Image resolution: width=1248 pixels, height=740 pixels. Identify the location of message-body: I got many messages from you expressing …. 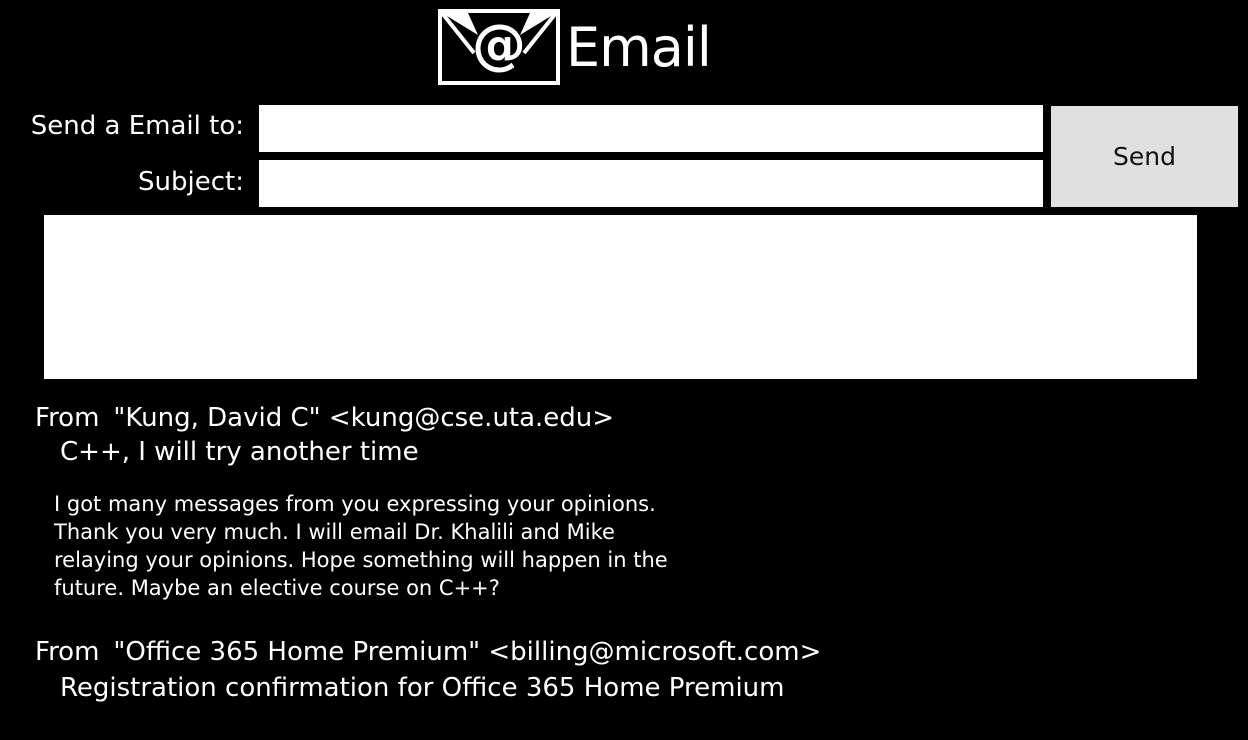
(361, 546).